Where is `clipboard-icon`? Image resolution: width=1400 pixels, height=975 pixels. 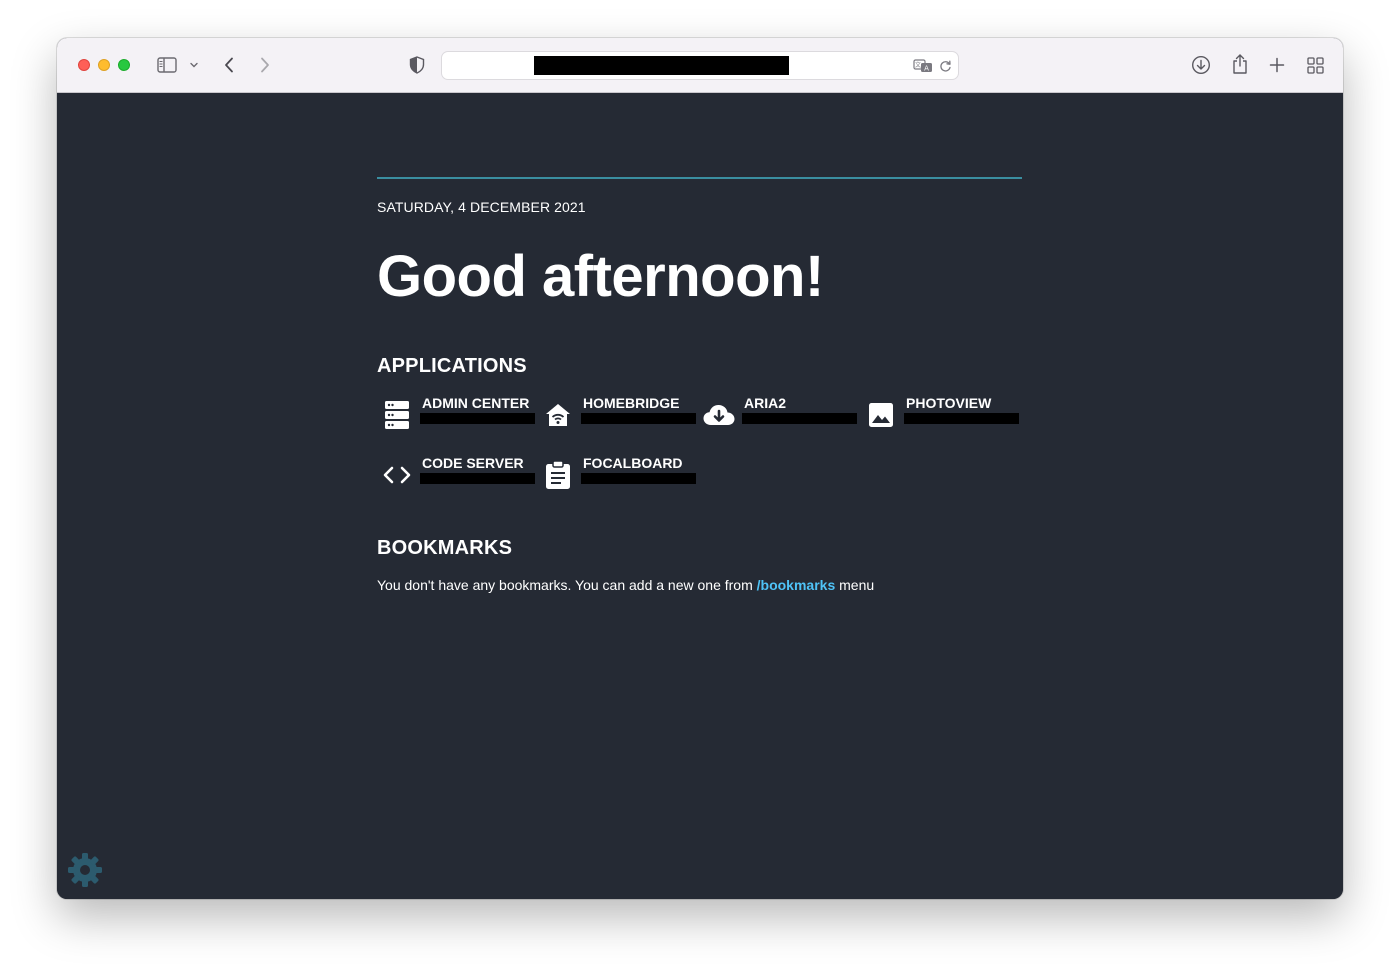 clipboard-icon is located at coordinates (558, 475).